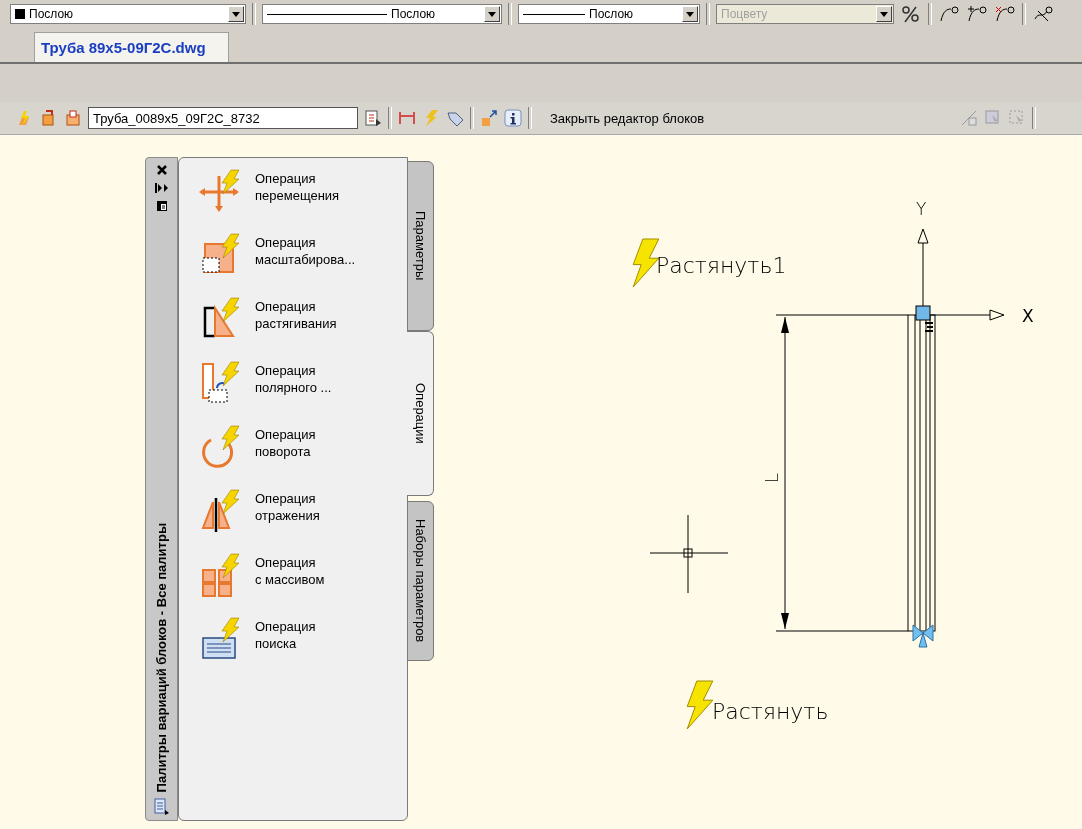  I want to click on percent-icon, so click(911, 14).